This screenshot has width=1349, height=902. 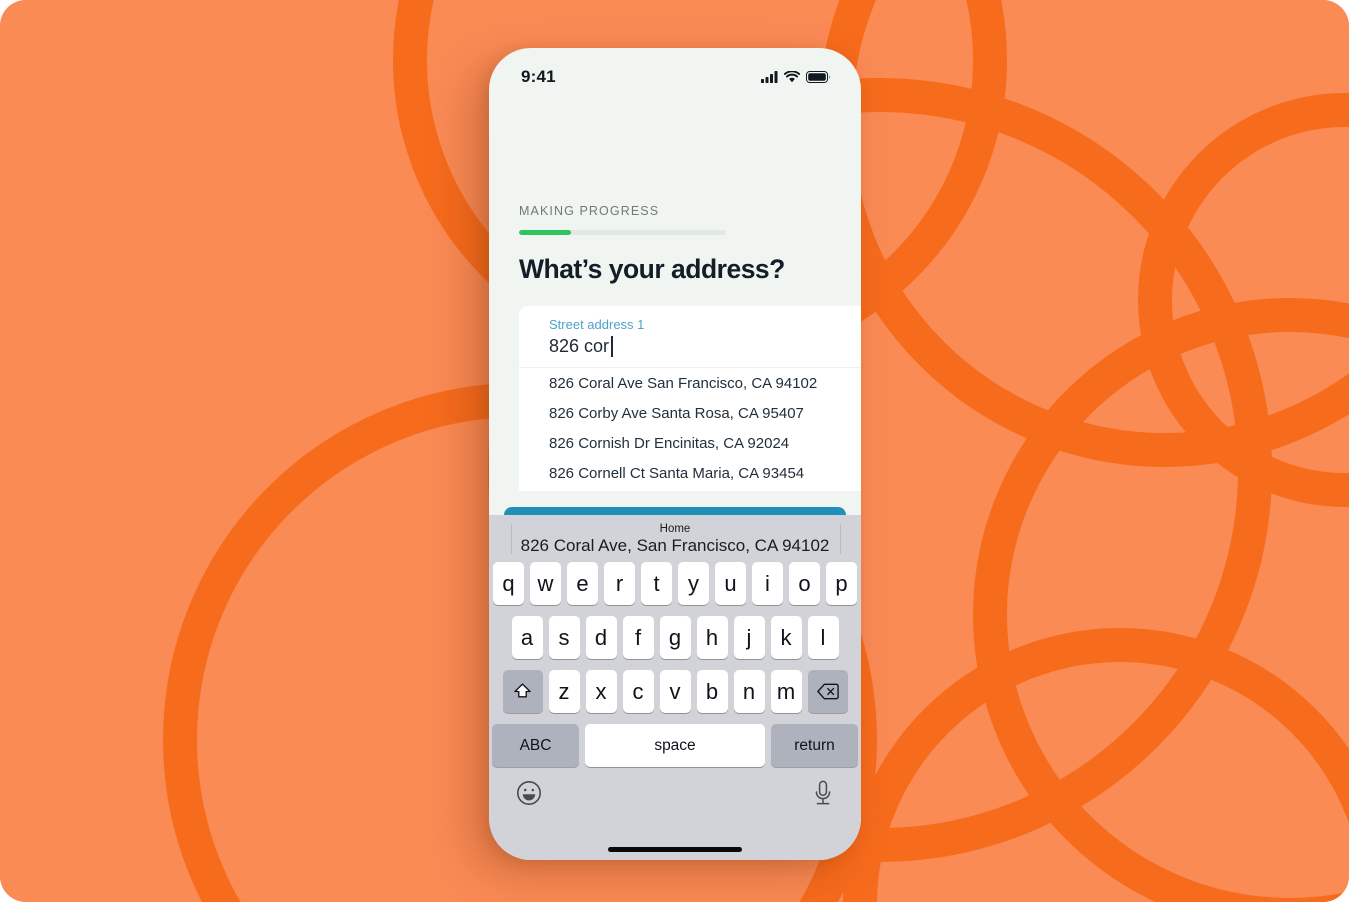 I want to click on keyboard-row-2: asdfghjkl, so click(x=675, y=637).